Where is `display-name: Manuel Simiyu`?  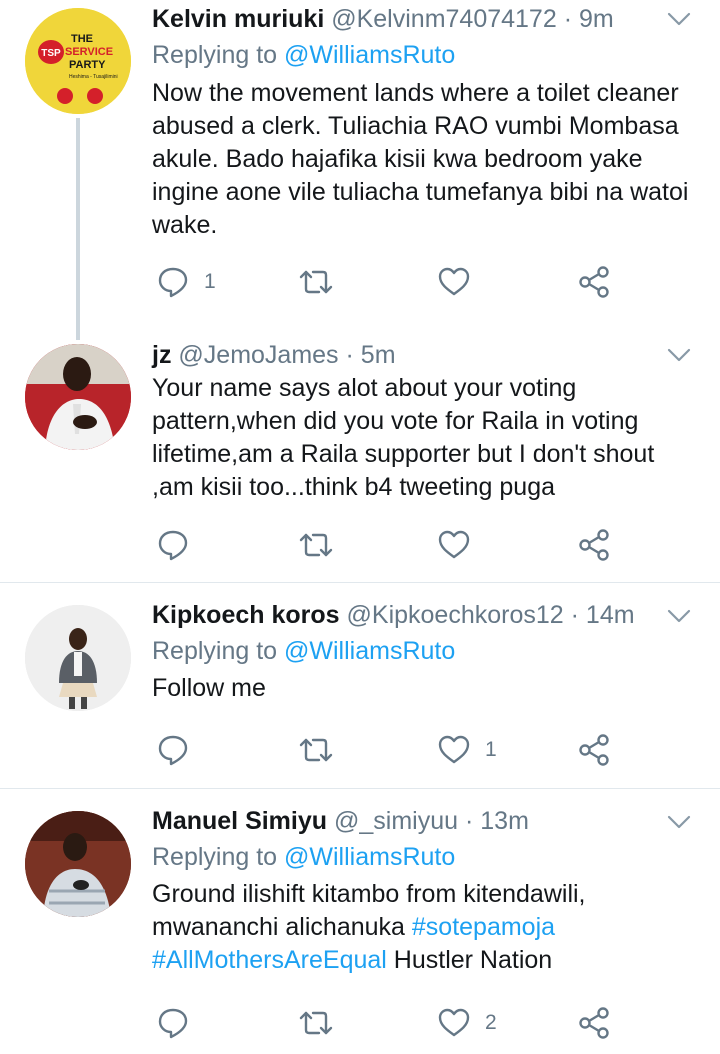 display-name: Manuel Simiyu is located at coordinates (239, 821).